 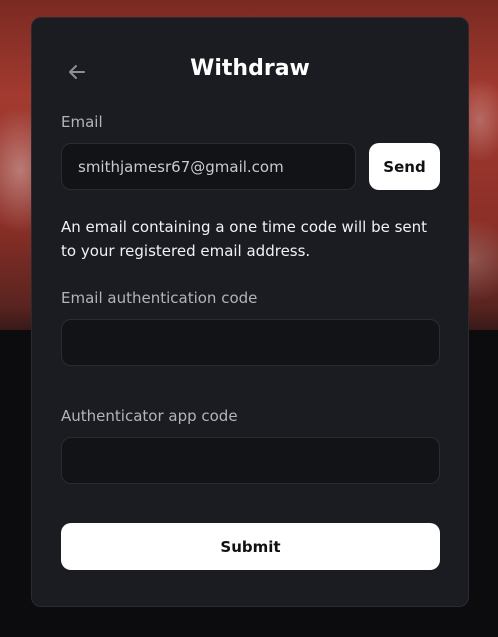 I want to click on email-label: Email, so click(x=82, y=122).